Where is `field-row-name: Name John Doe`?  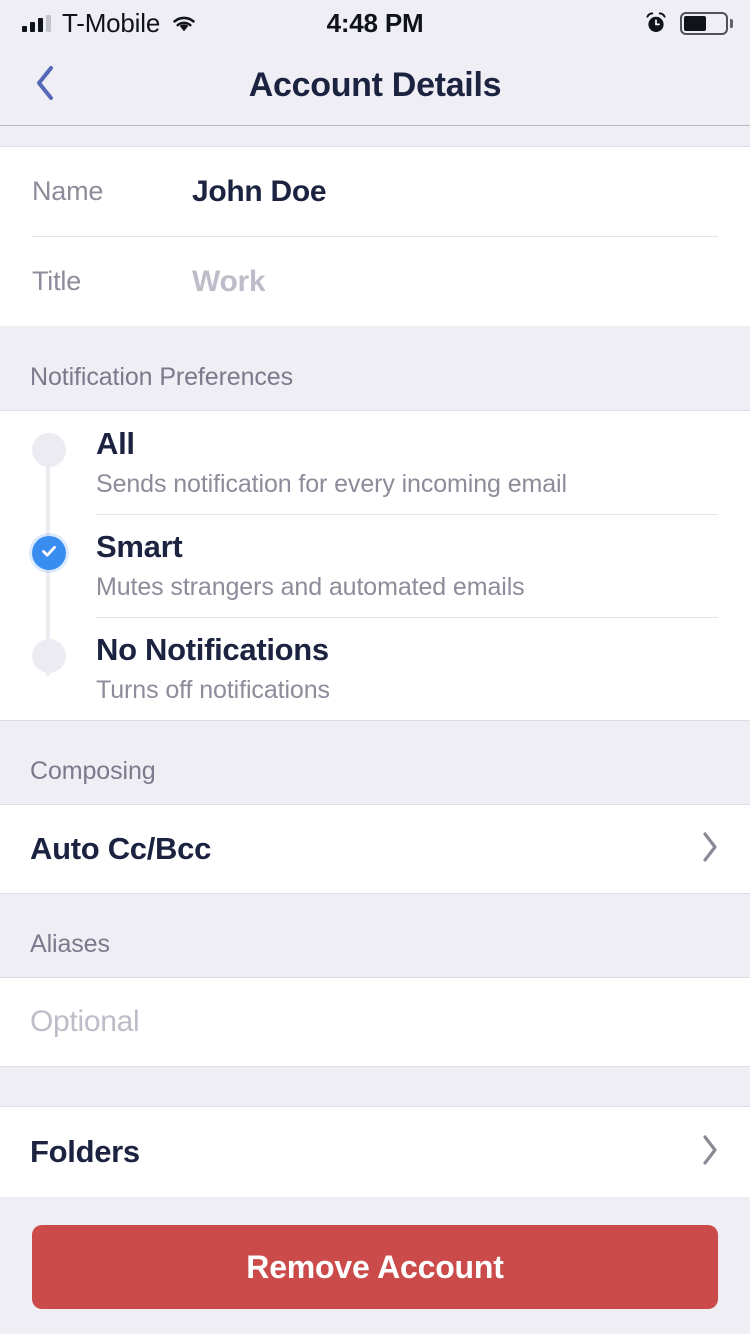 field-row-name: Name John Doe is located at coordinates (375, 191).